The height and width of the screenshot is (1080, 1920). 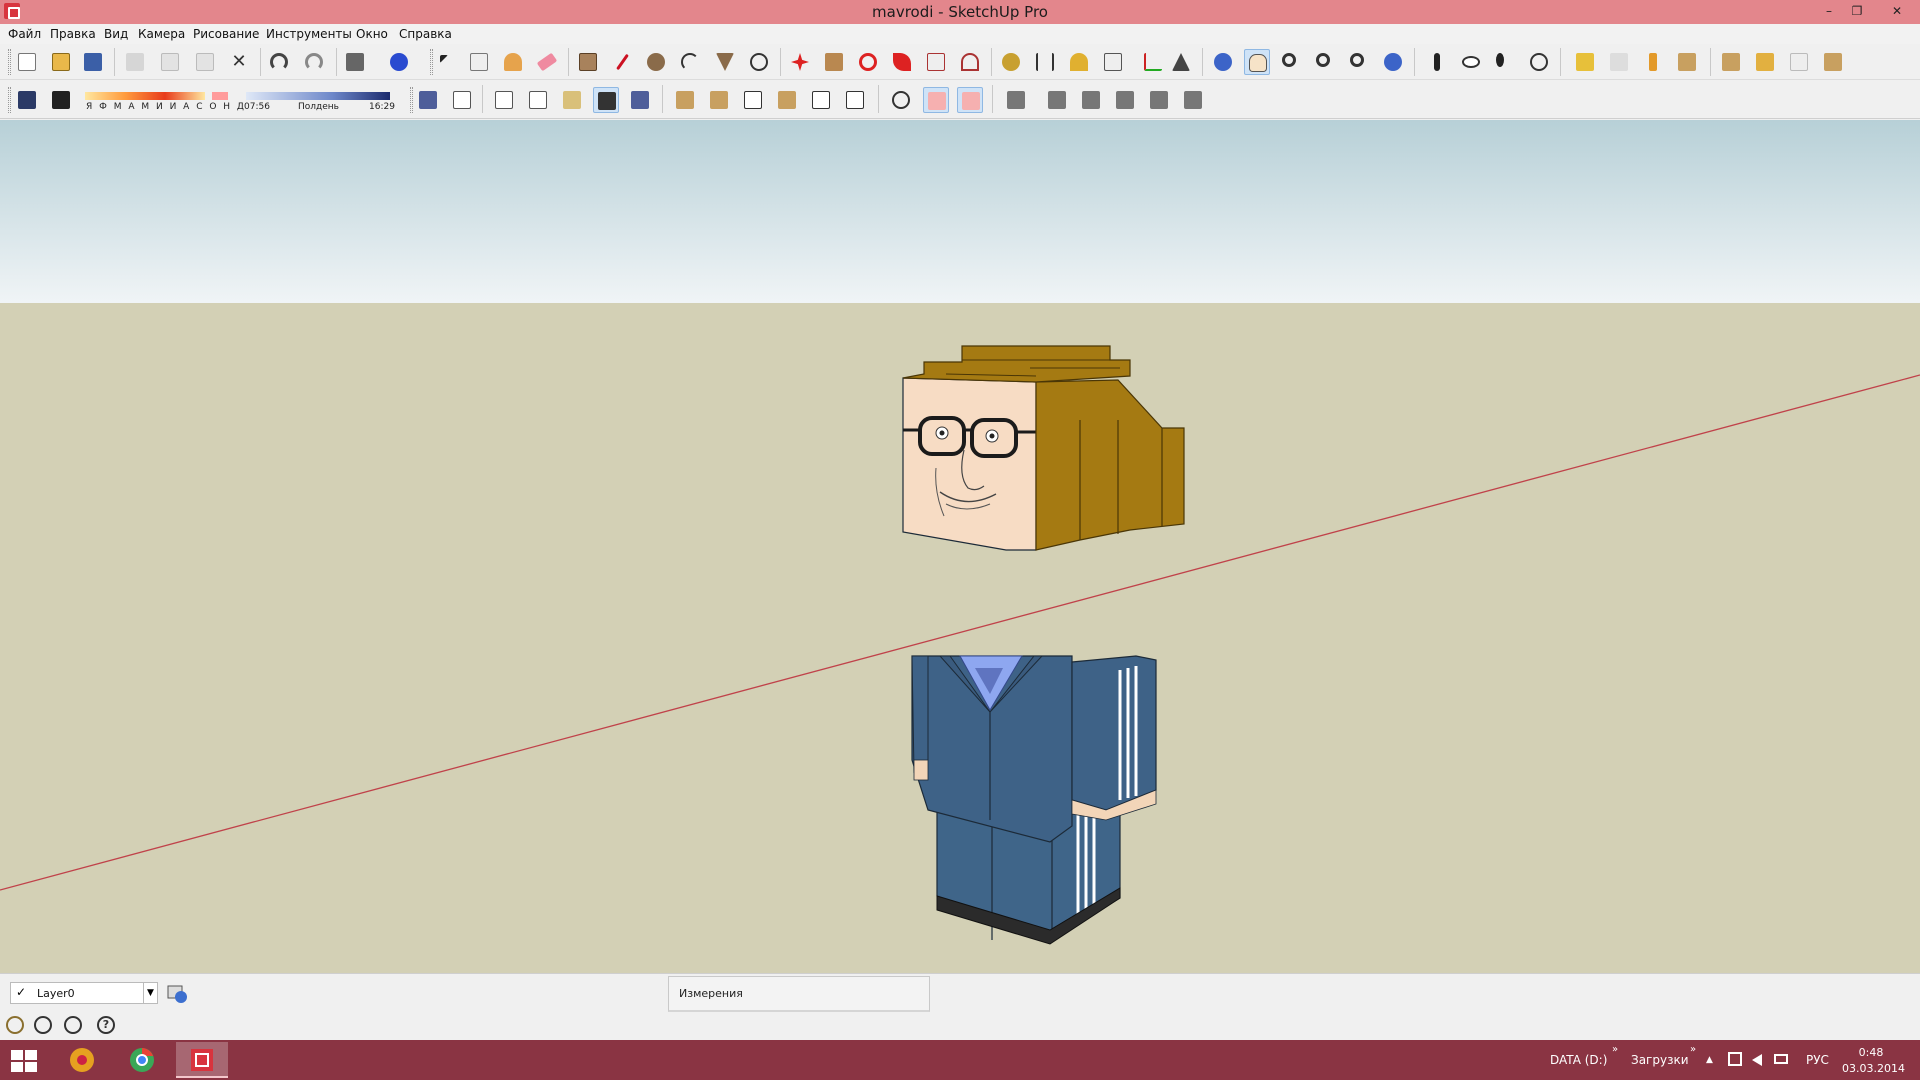 I want to click on print-icon, so click(x=355, y=62).